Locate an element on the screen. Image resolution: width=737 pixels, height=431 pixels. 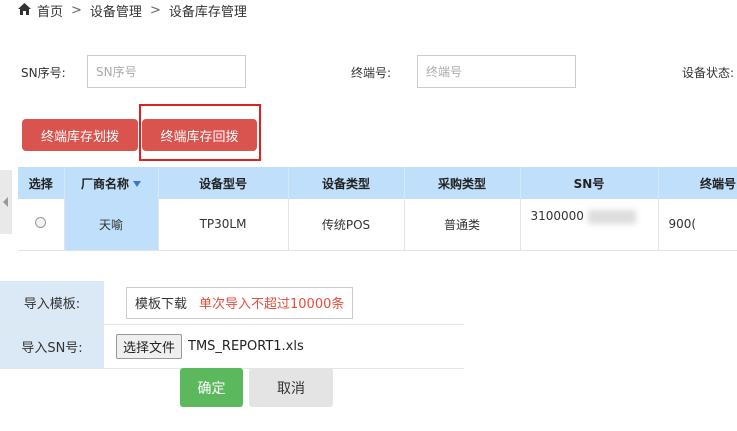
breadcrumb-home: 首页 is located at coordinates (50, 10).